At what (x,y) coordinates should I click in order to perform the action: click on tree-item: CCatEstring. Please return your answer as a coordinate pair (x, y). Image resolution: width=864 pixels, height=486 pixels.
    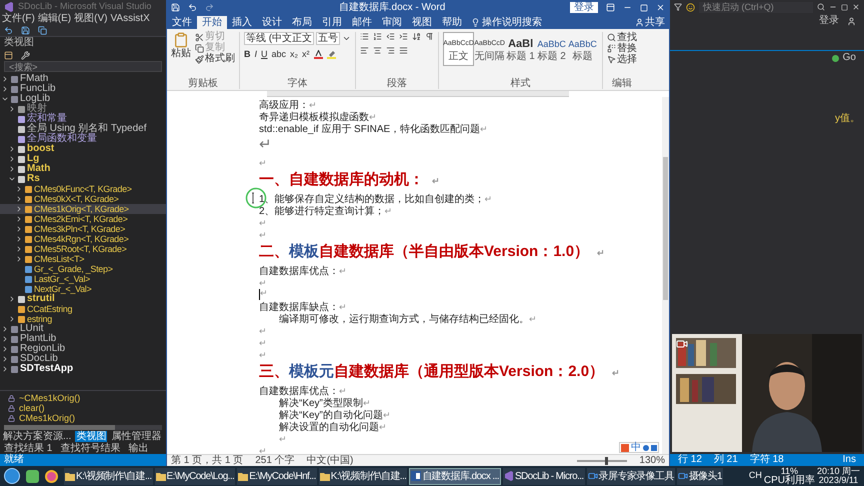
    Looking at the image, I should click on (83, 309).